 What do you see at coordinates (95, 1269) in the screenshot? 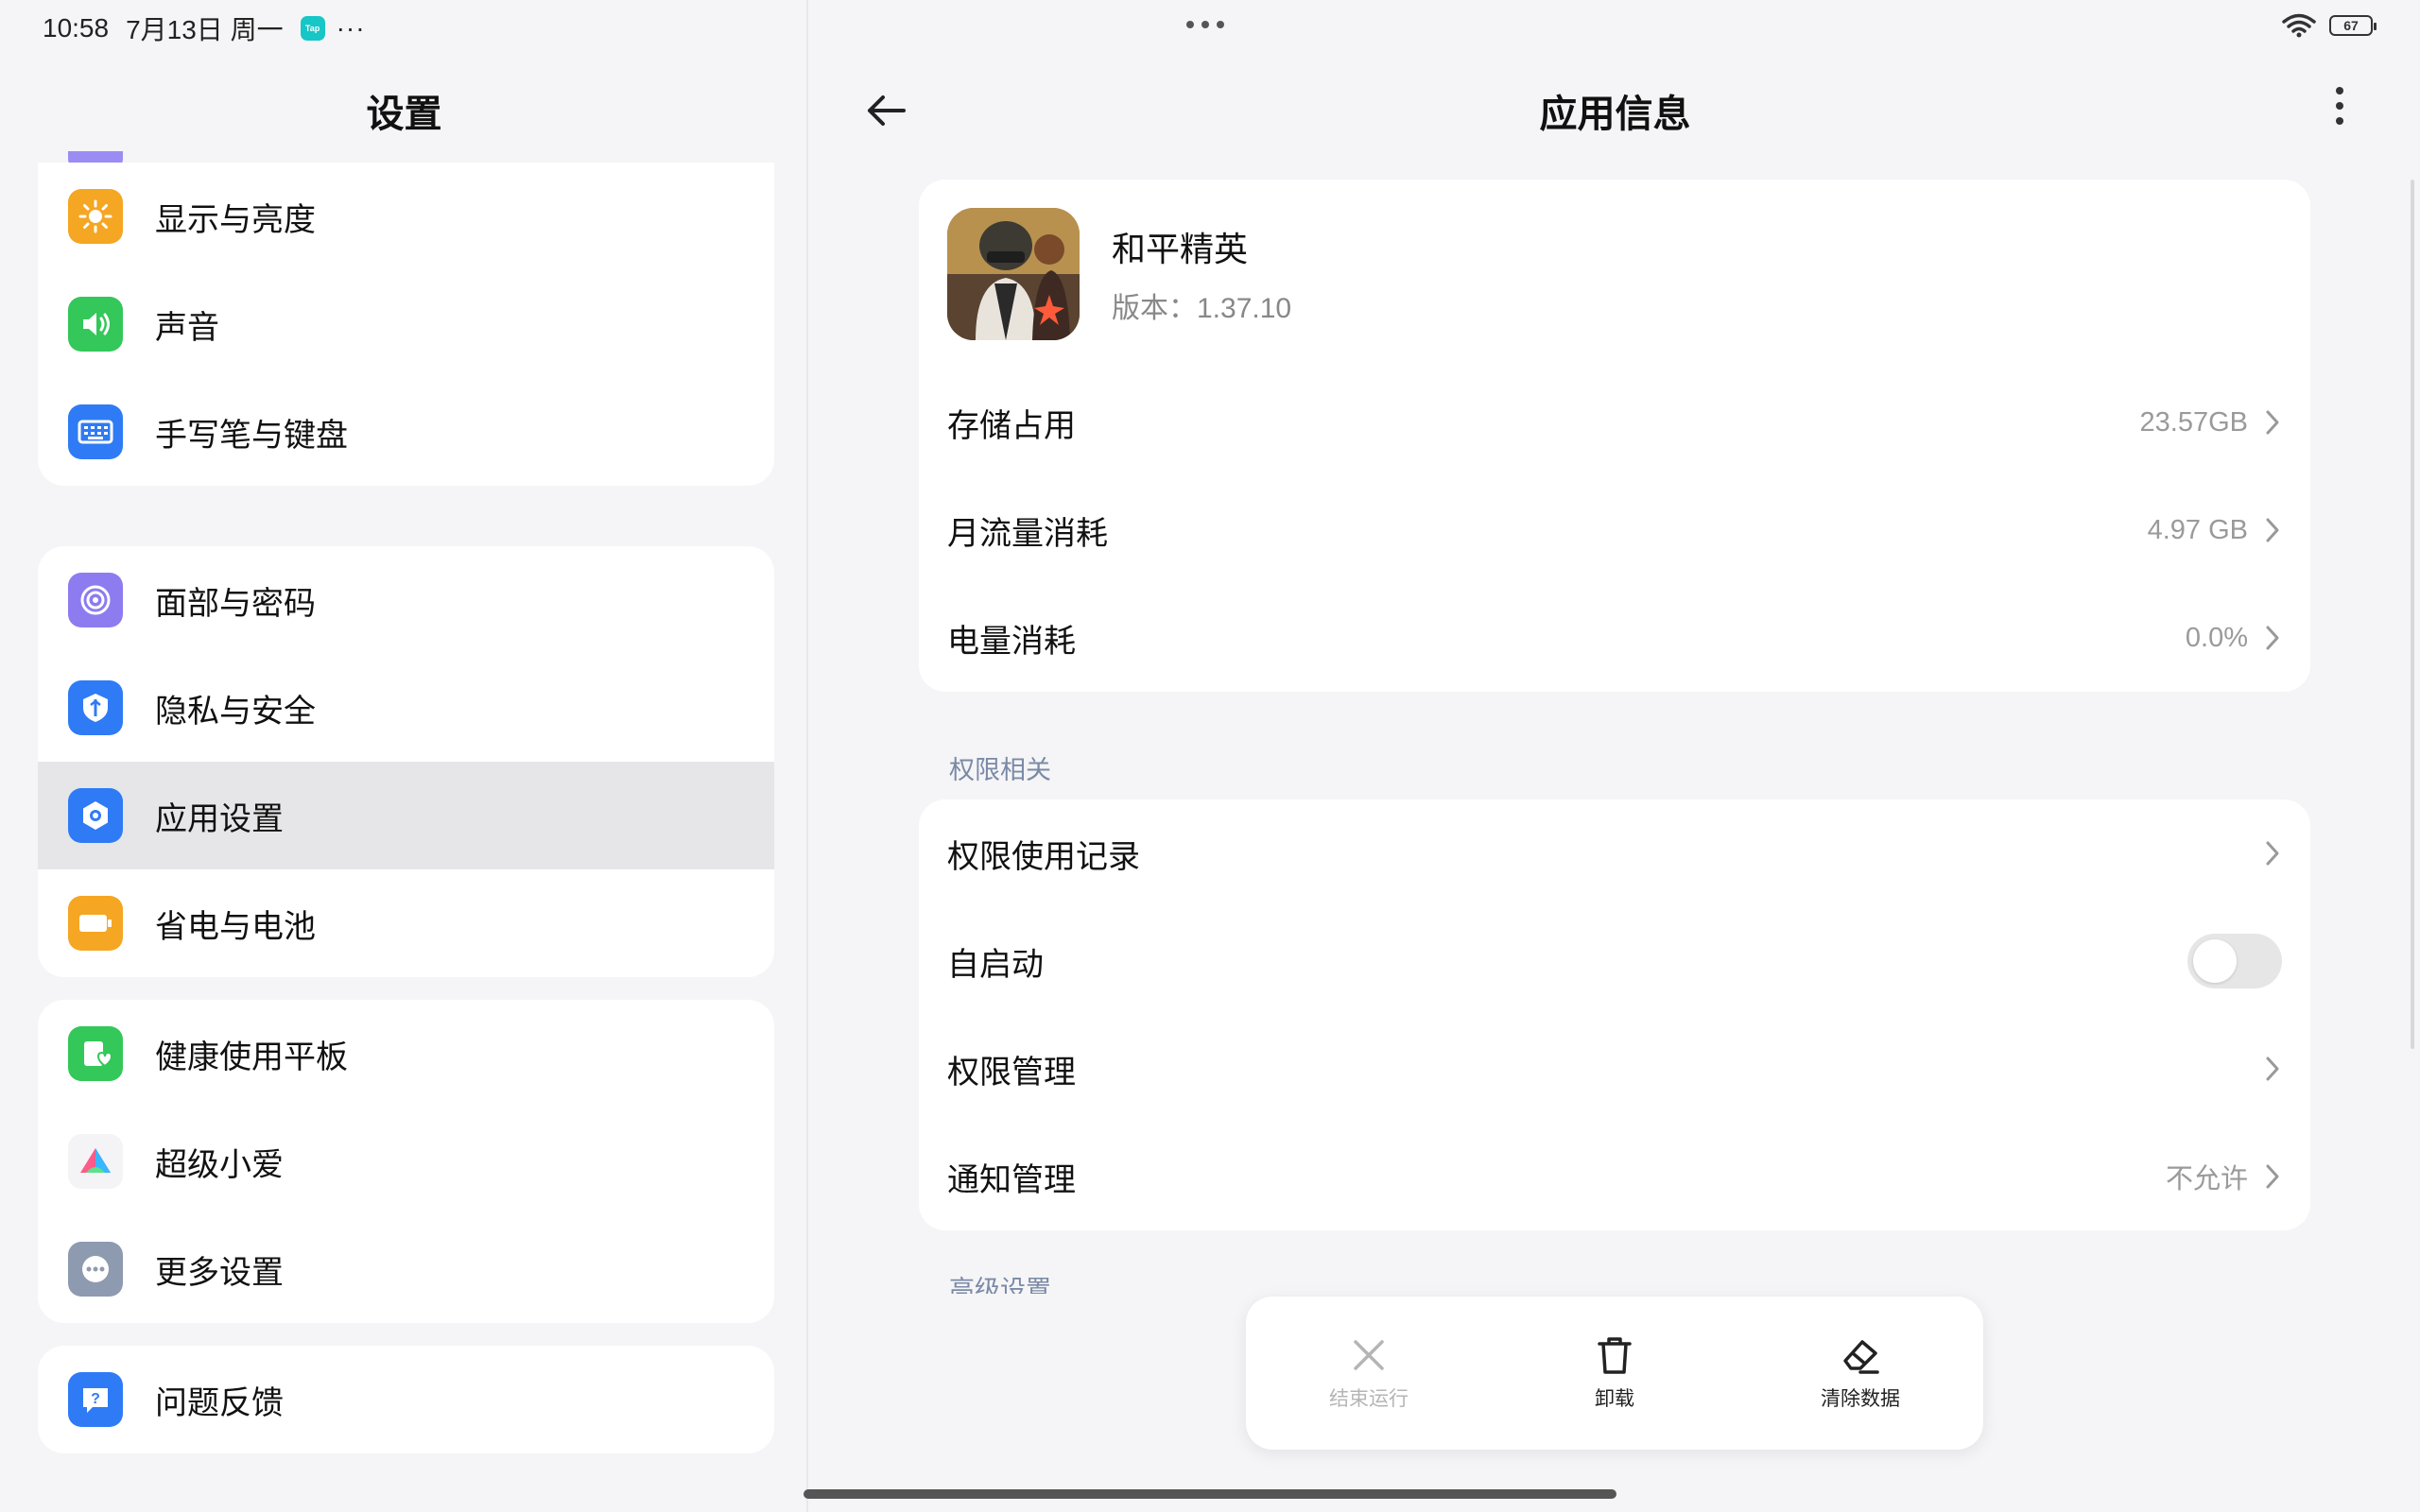
I see `more-settings-icon` at bounding box center [95, 1269].